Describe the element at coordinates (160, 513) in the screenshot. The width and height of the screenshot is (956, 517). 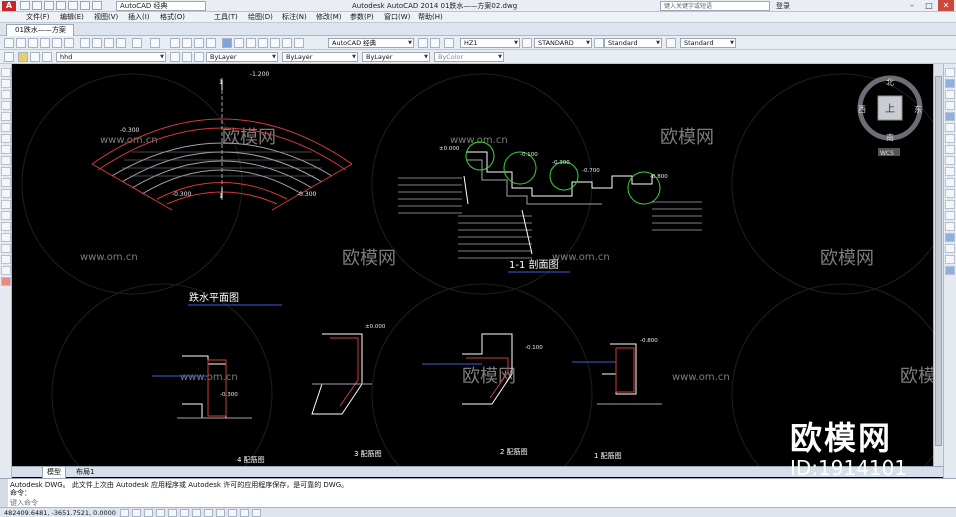
I see `polar-tracking-icon` at that location.